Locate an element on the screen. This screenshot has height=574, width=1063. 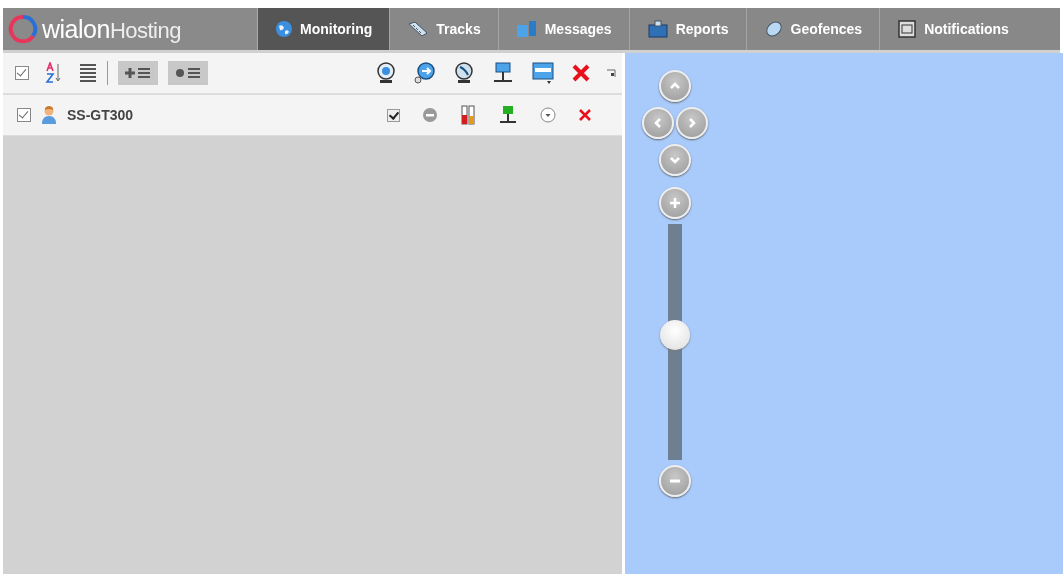
panel-menu-icon is located at coordinates (543, 73).